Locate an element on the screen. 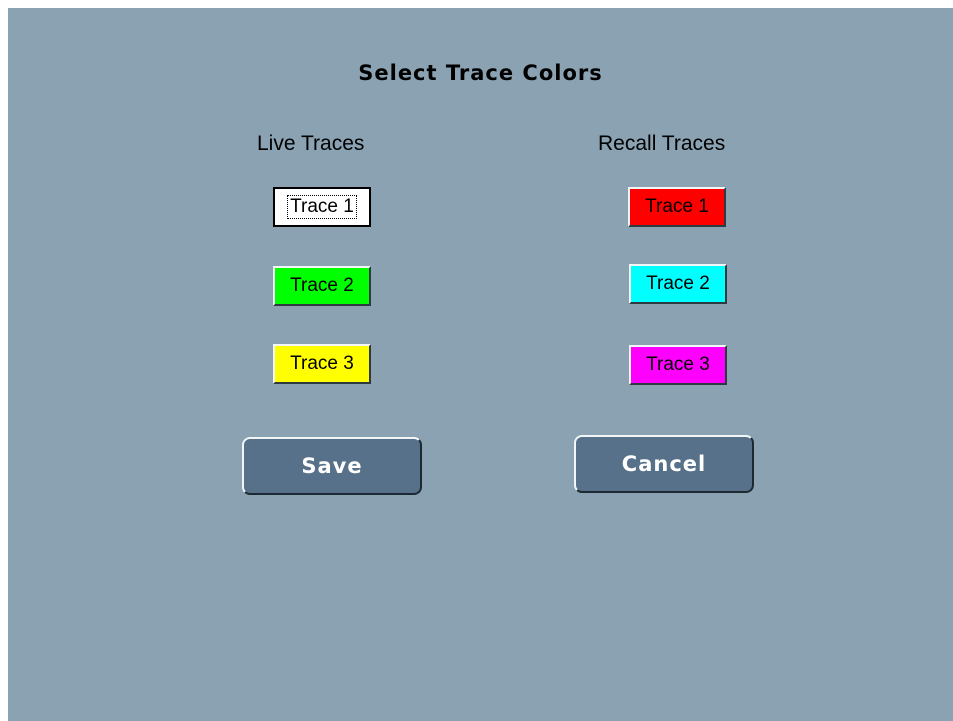 The image size is (953, 721). live-trace-3-label: Trace 3 is located at coordinates (322, 363).